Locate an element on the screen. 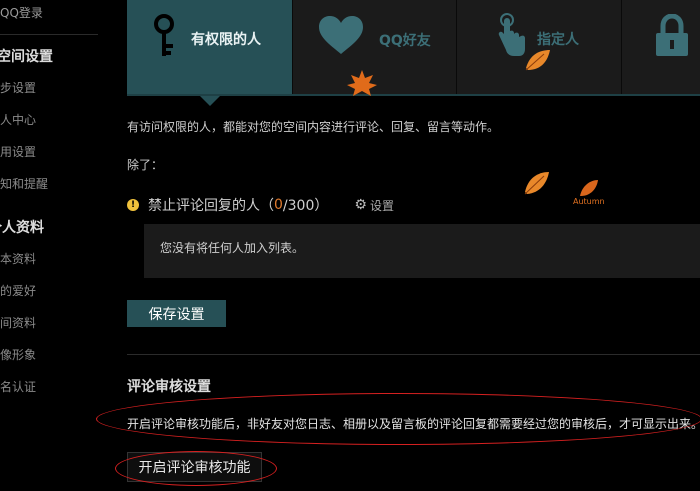 The height and width of the screenshot is (491, 700). sidebar-item-personal-center: 个人中心 is located at coordinates (18, 119).